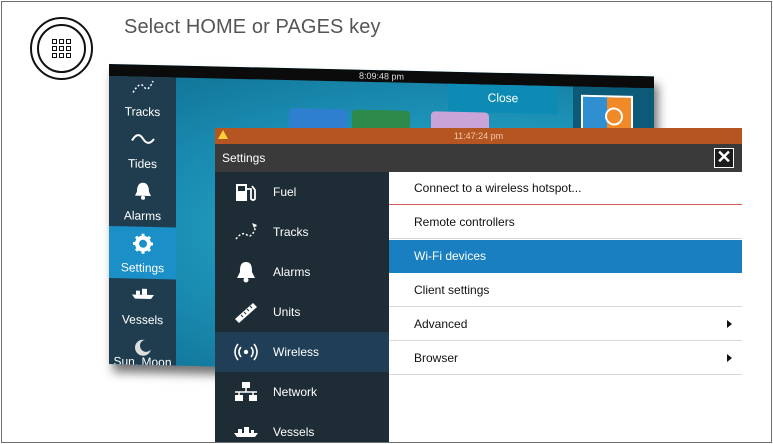 The image size is (773, 444). What do you see at coordinates (142, 201) in the screenshot?
I see `back-sidebar-item-alarms: Alarms` at bounding box center [142, 201].